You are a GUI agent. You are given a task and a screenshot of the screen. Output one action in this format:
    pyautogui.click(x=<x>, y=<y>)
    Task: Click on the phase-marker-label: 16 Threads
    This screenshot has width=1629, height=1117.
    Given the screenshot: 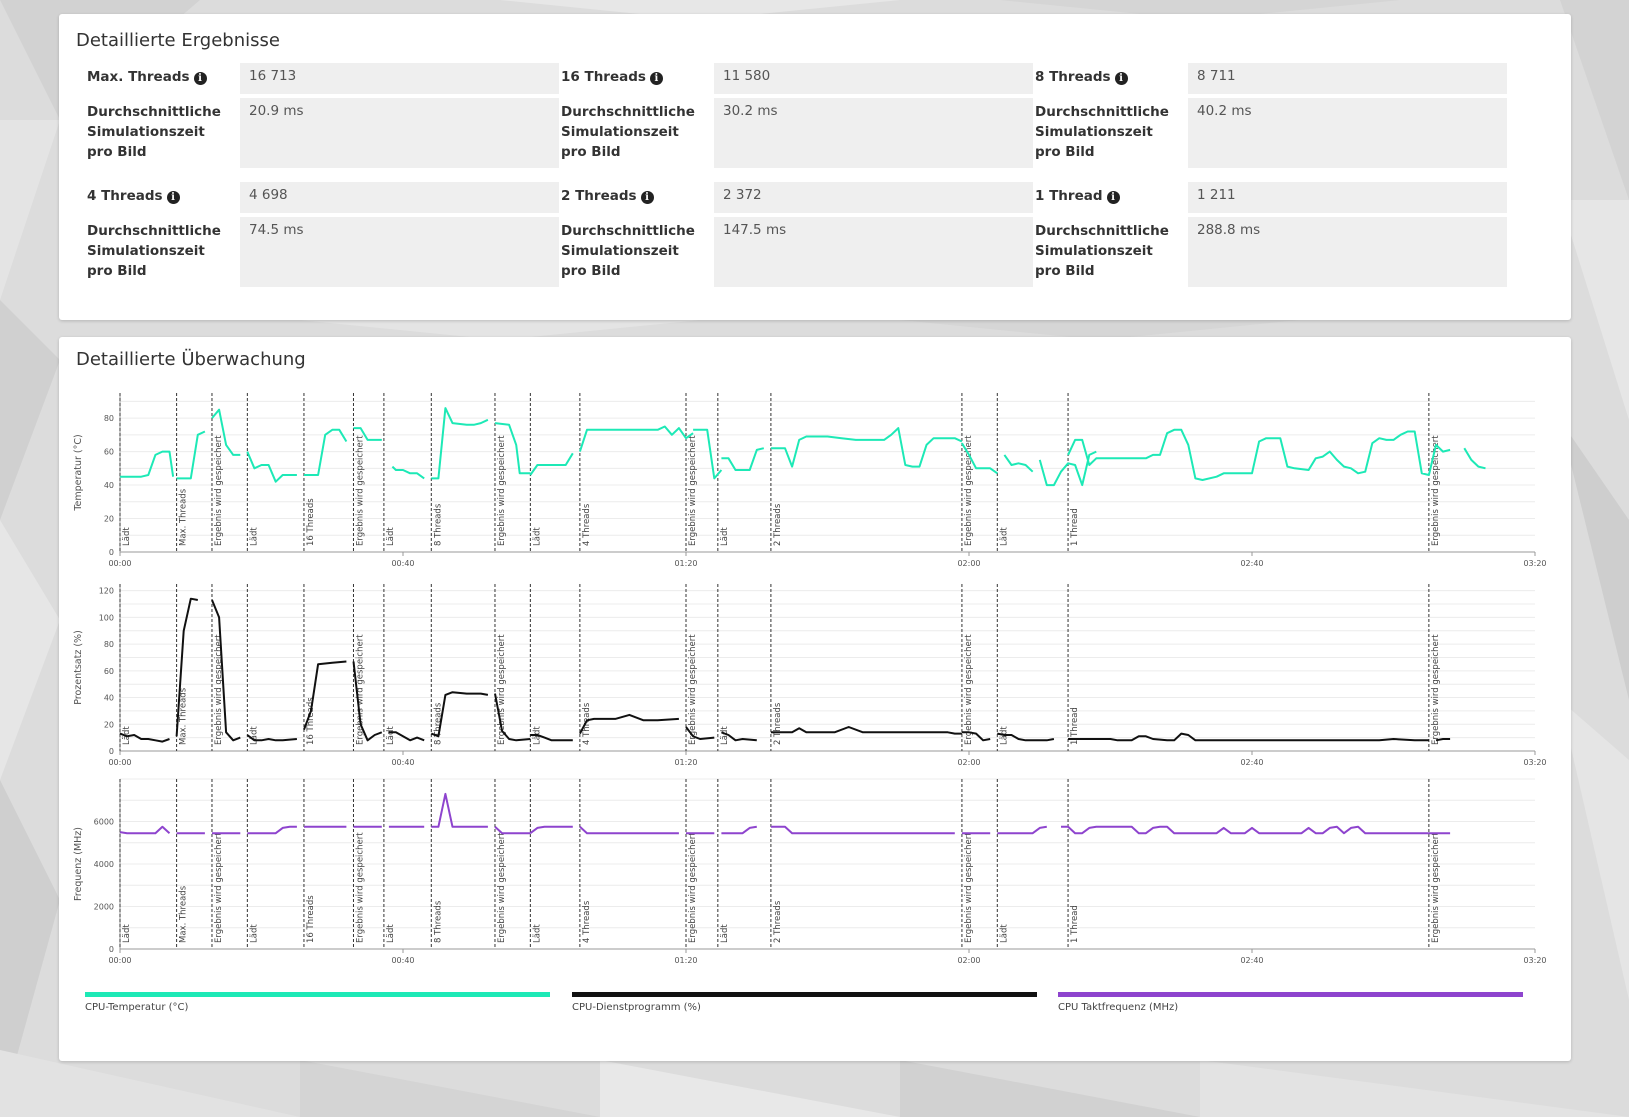 What is the action you would take?
    pyautogui.click(x=311, y=522)
    